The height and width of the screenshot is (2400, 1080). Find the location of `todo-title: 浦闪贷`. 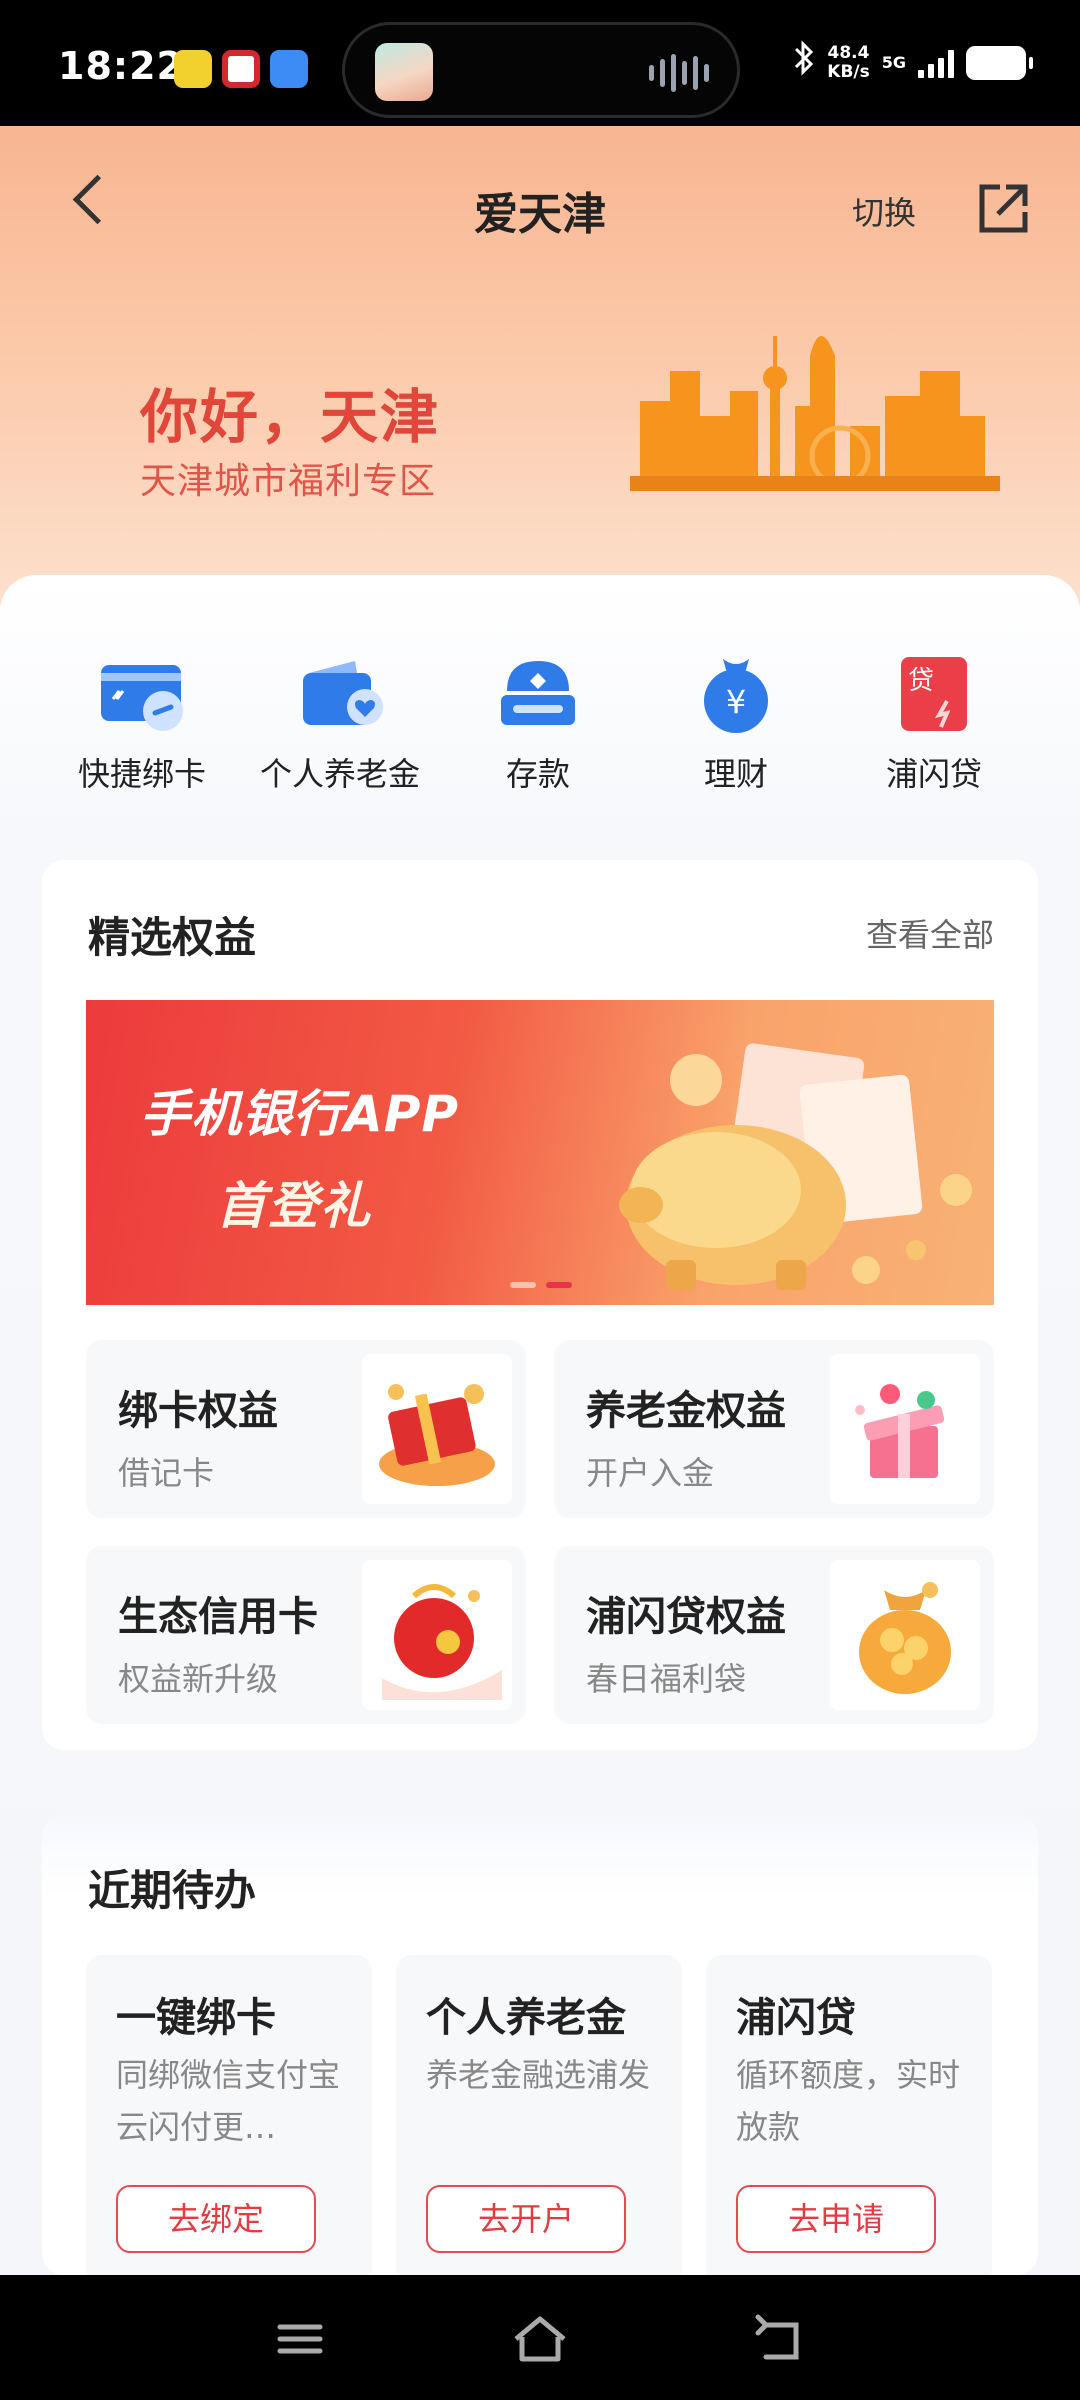

todo-title: 浦闪贷 is located at coordinates (796, 2018).